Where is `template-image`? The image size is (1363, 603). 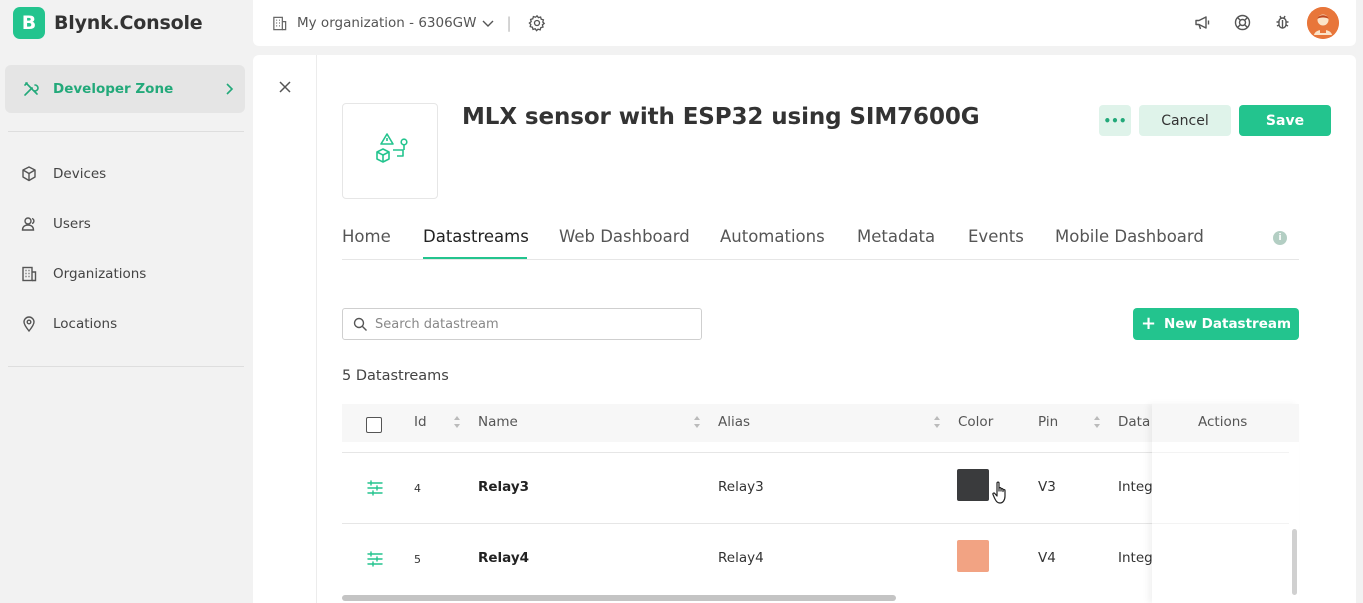
template-image is located at coordinates (390, 151).